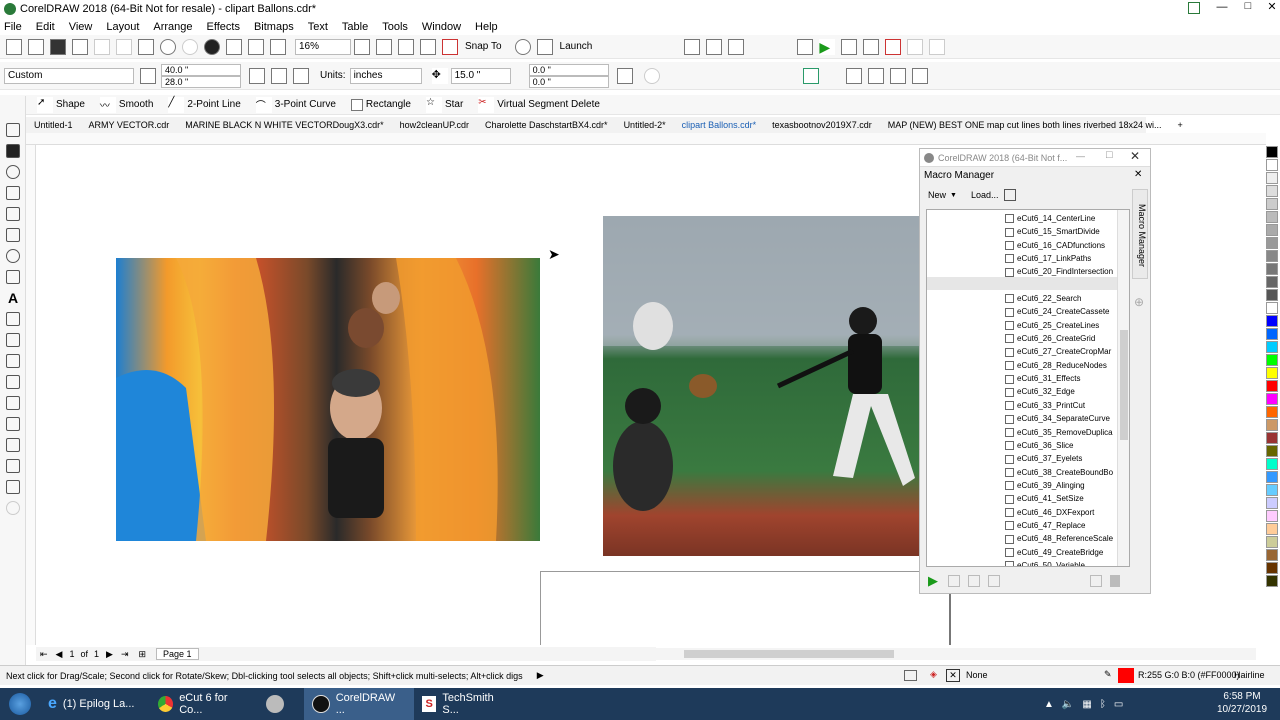 The height and width of the screenshot is (720, 1280). Describe the element at coordinates (953, 675) in the screenshot. I see `no-fill-swatch-icon: ✕` at that location.